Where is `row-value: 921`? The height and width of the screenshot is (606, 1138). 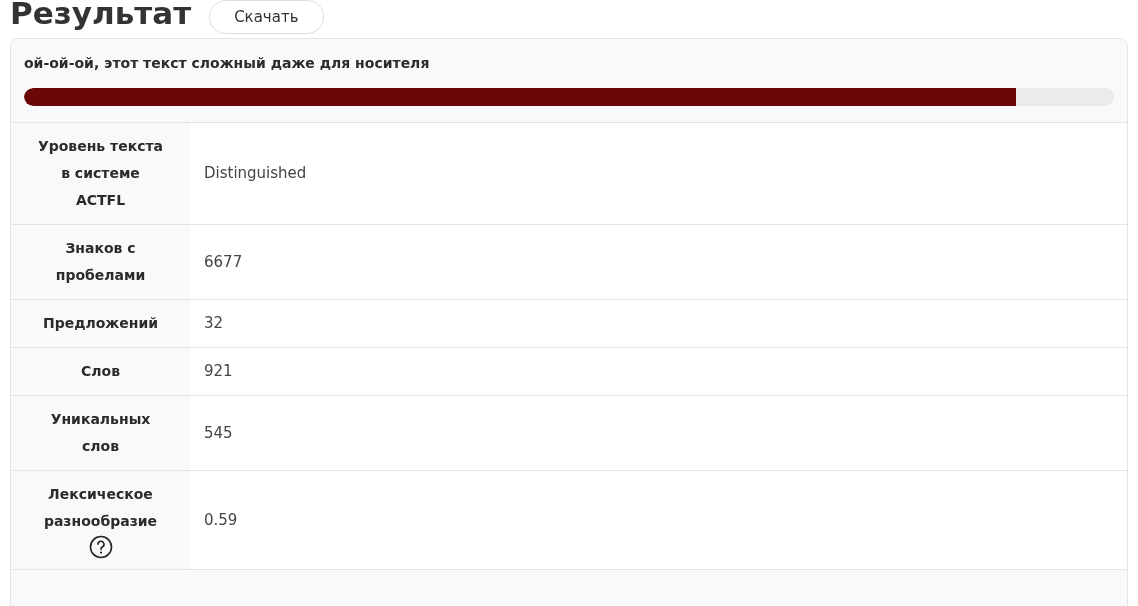
row-value: 921 is located at coordinates (218, 372).